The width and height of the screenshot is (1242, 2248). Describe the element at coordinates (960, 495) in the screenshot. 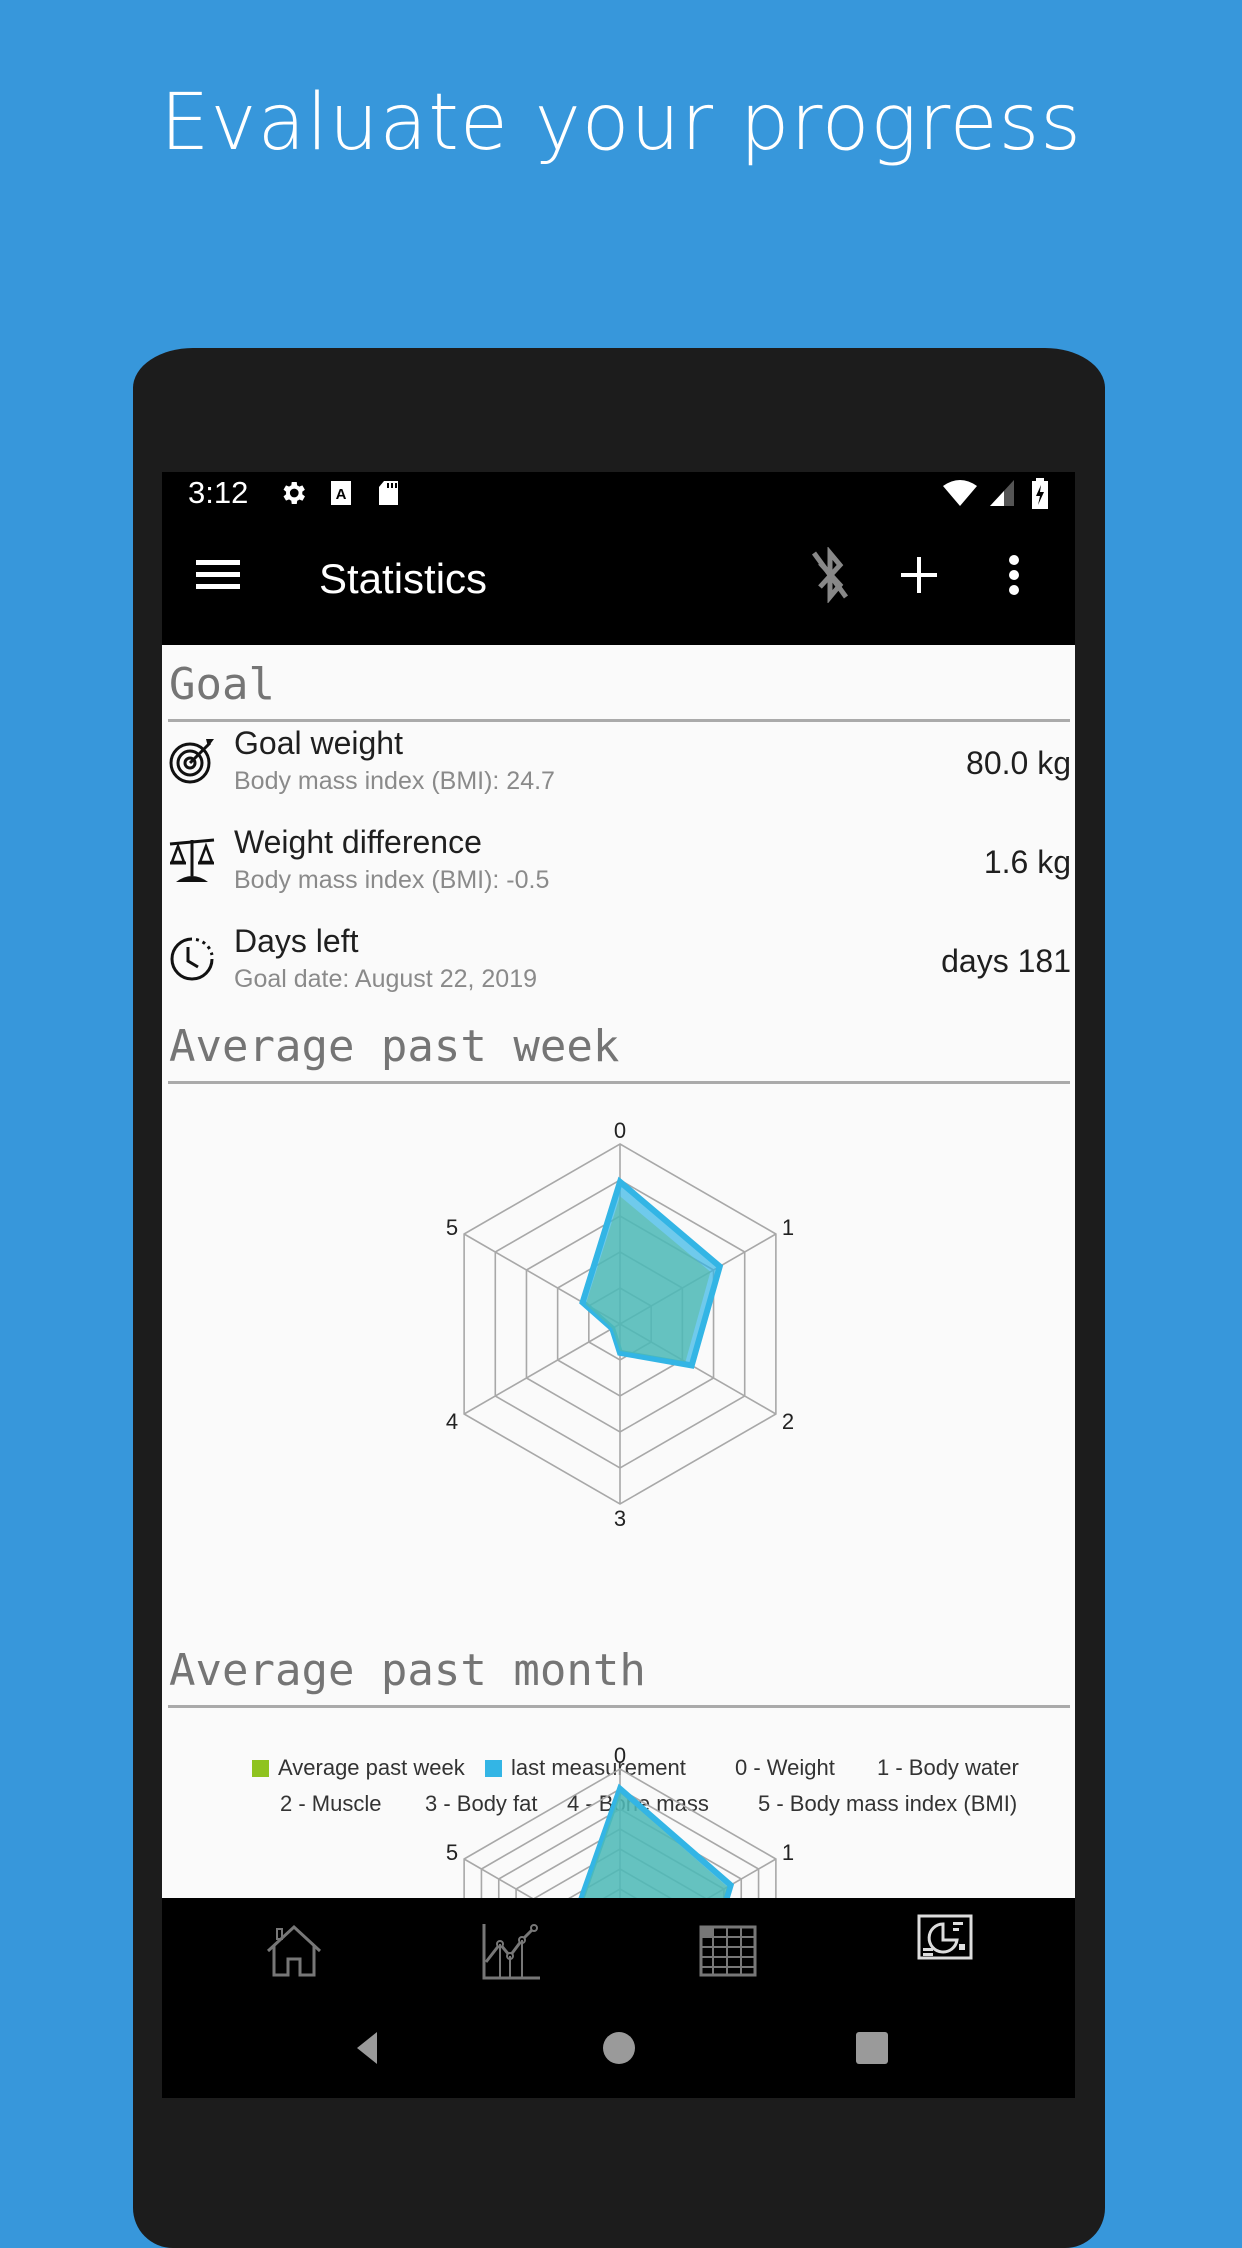

I see `wifi-icon` at that location.